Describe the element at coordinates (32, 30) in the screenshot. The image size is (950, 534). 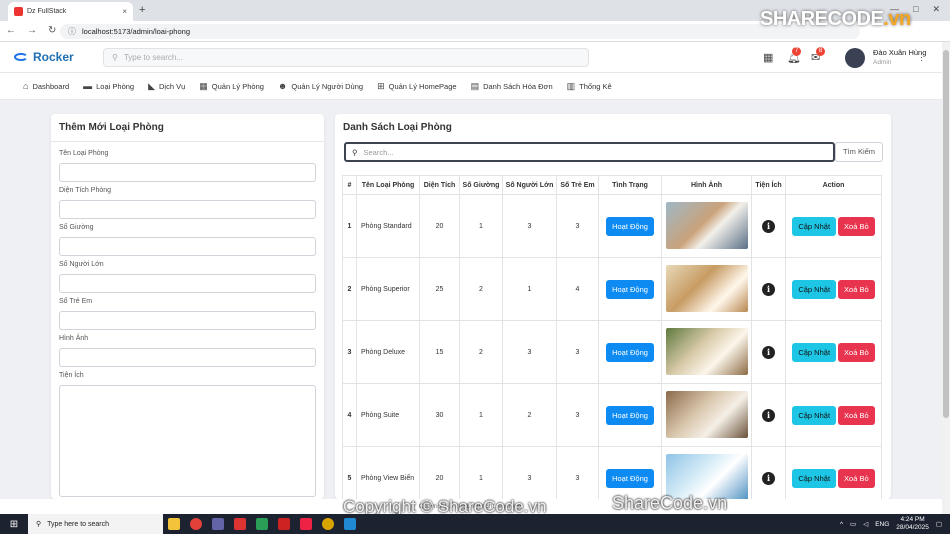
I see `forward-icon: →` at that location.